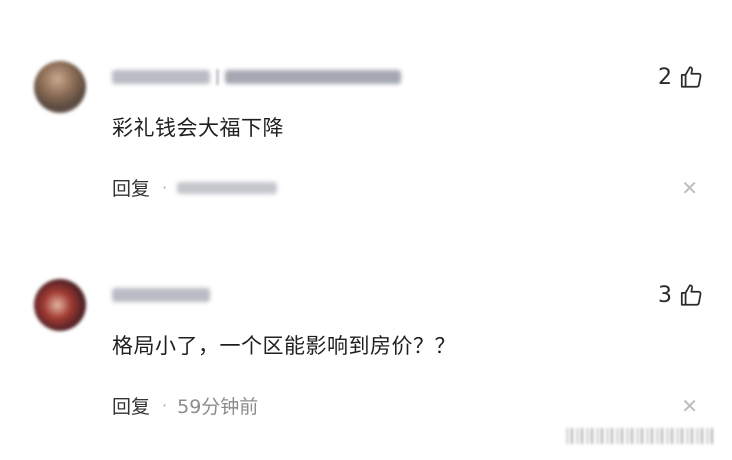 The height and width of the screenshot is (460, 732). I want to click on comment-meta: 回复 · 59分钟前, so click(185, 405).